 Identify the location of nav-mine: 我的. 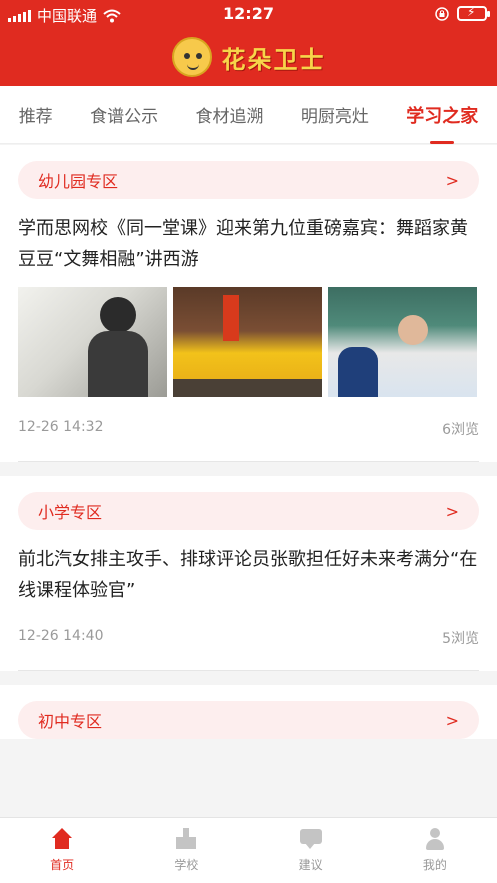
(435, 850).